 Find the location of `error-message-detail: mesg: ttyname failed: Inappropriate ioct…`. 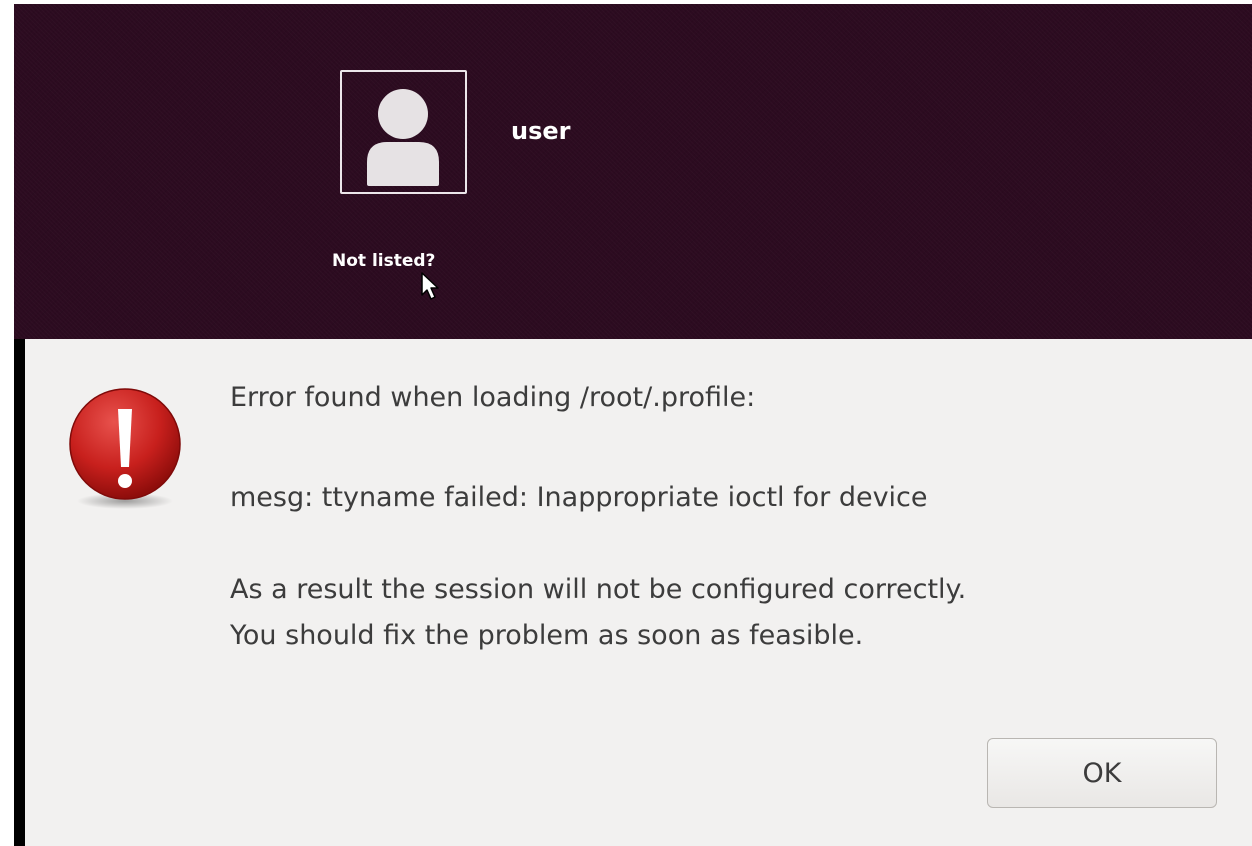

error-message-detail: mesg: ttyname failed: Inappropriate ioct… is located at coordinates (579, 497).